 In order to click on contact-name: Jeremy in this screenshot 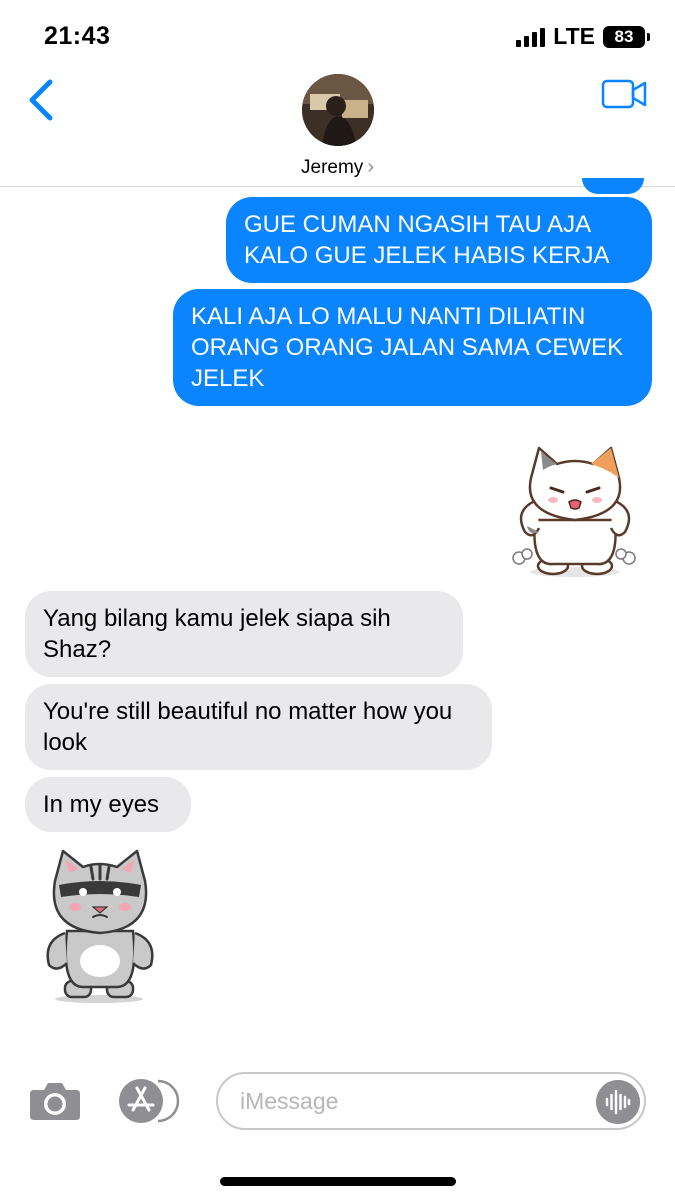, I will do `click(332, 167)`.